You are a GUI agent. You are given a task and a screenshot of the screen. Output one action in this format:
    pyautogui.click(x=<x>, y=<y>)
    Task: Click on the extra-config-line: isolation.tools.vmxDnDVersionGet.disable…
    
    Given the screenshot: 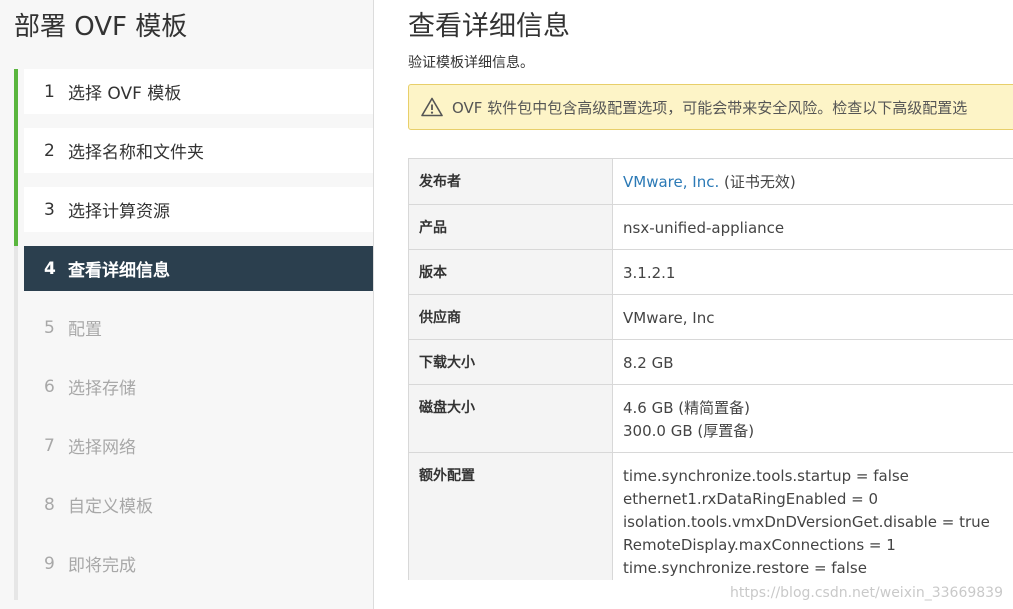 What is the action you would take?
    pyautogui.click(x=806, y=522)
    